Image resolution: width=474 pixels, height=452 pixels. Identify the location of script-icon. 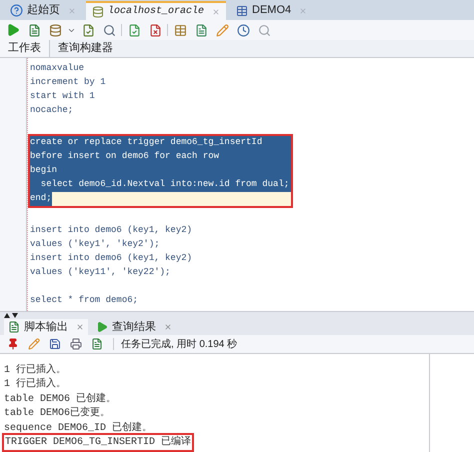
(97, 344).